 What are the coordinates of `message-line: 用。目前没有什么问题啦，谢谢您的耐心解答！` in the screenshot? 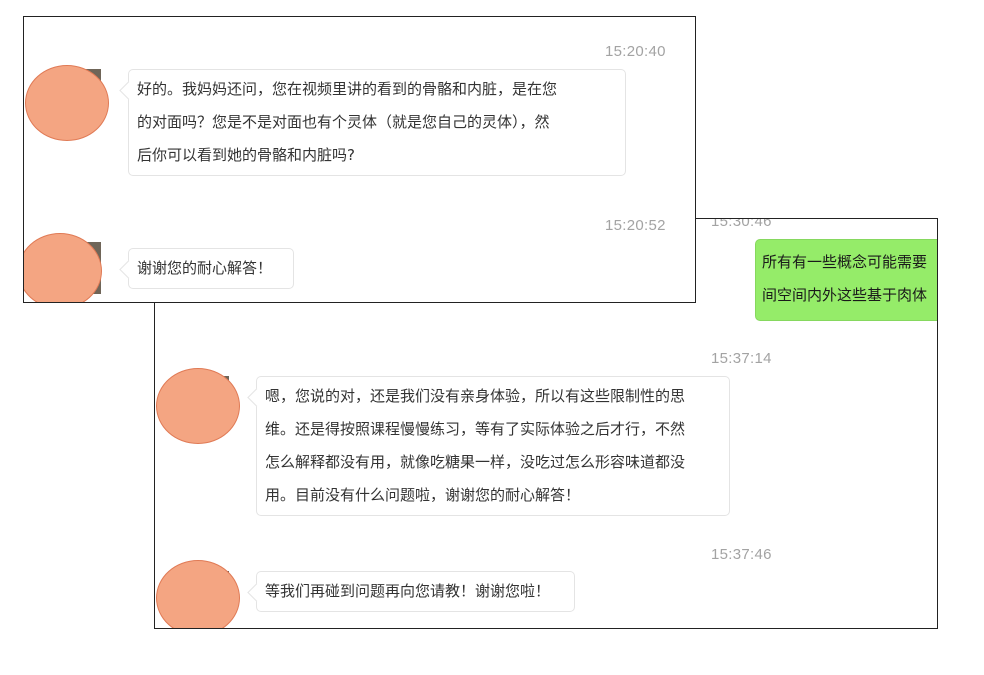 It's located at (423, 495).